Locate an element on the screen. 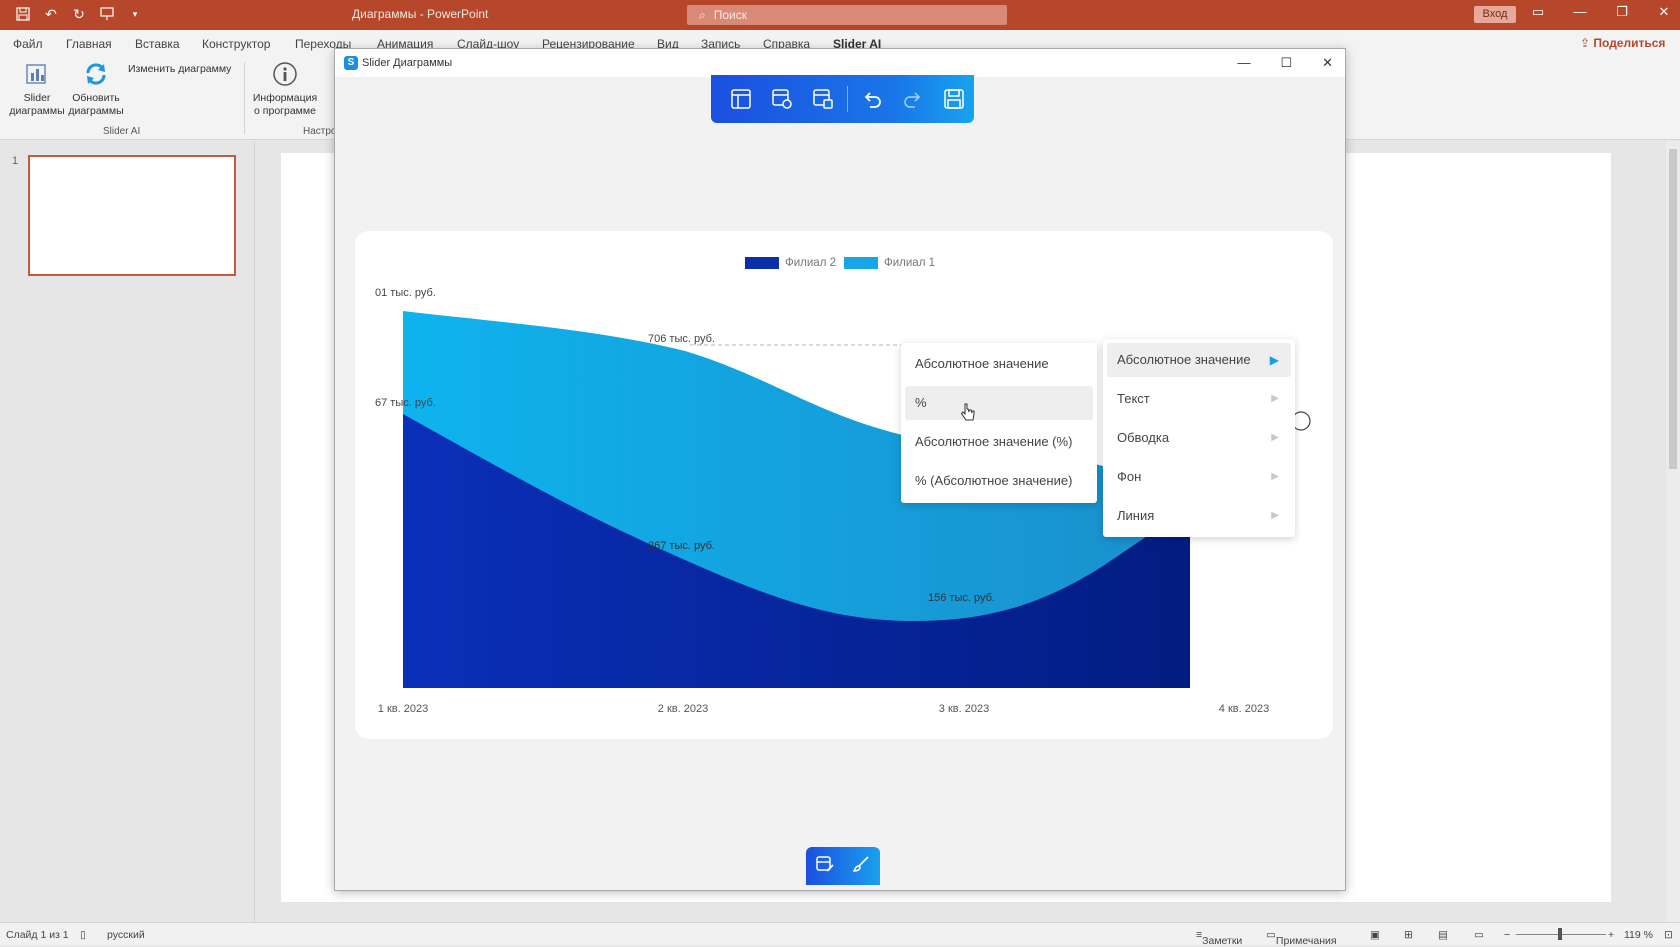 This screenshot has width=1680, height=947. hand-cursor-icon is located at coordinates (967, 412).